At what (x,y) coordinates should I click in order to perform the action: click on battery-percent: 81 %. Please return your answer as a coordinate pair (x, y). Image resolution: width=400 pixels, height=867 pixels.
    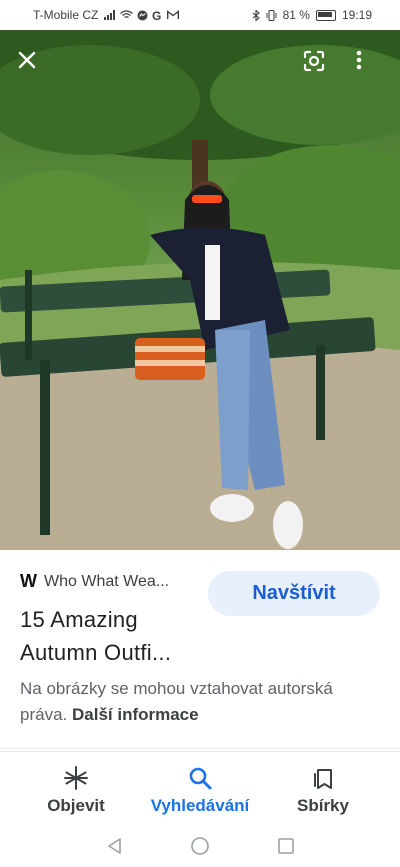
    Looking at the image, I should click on (296, 15).